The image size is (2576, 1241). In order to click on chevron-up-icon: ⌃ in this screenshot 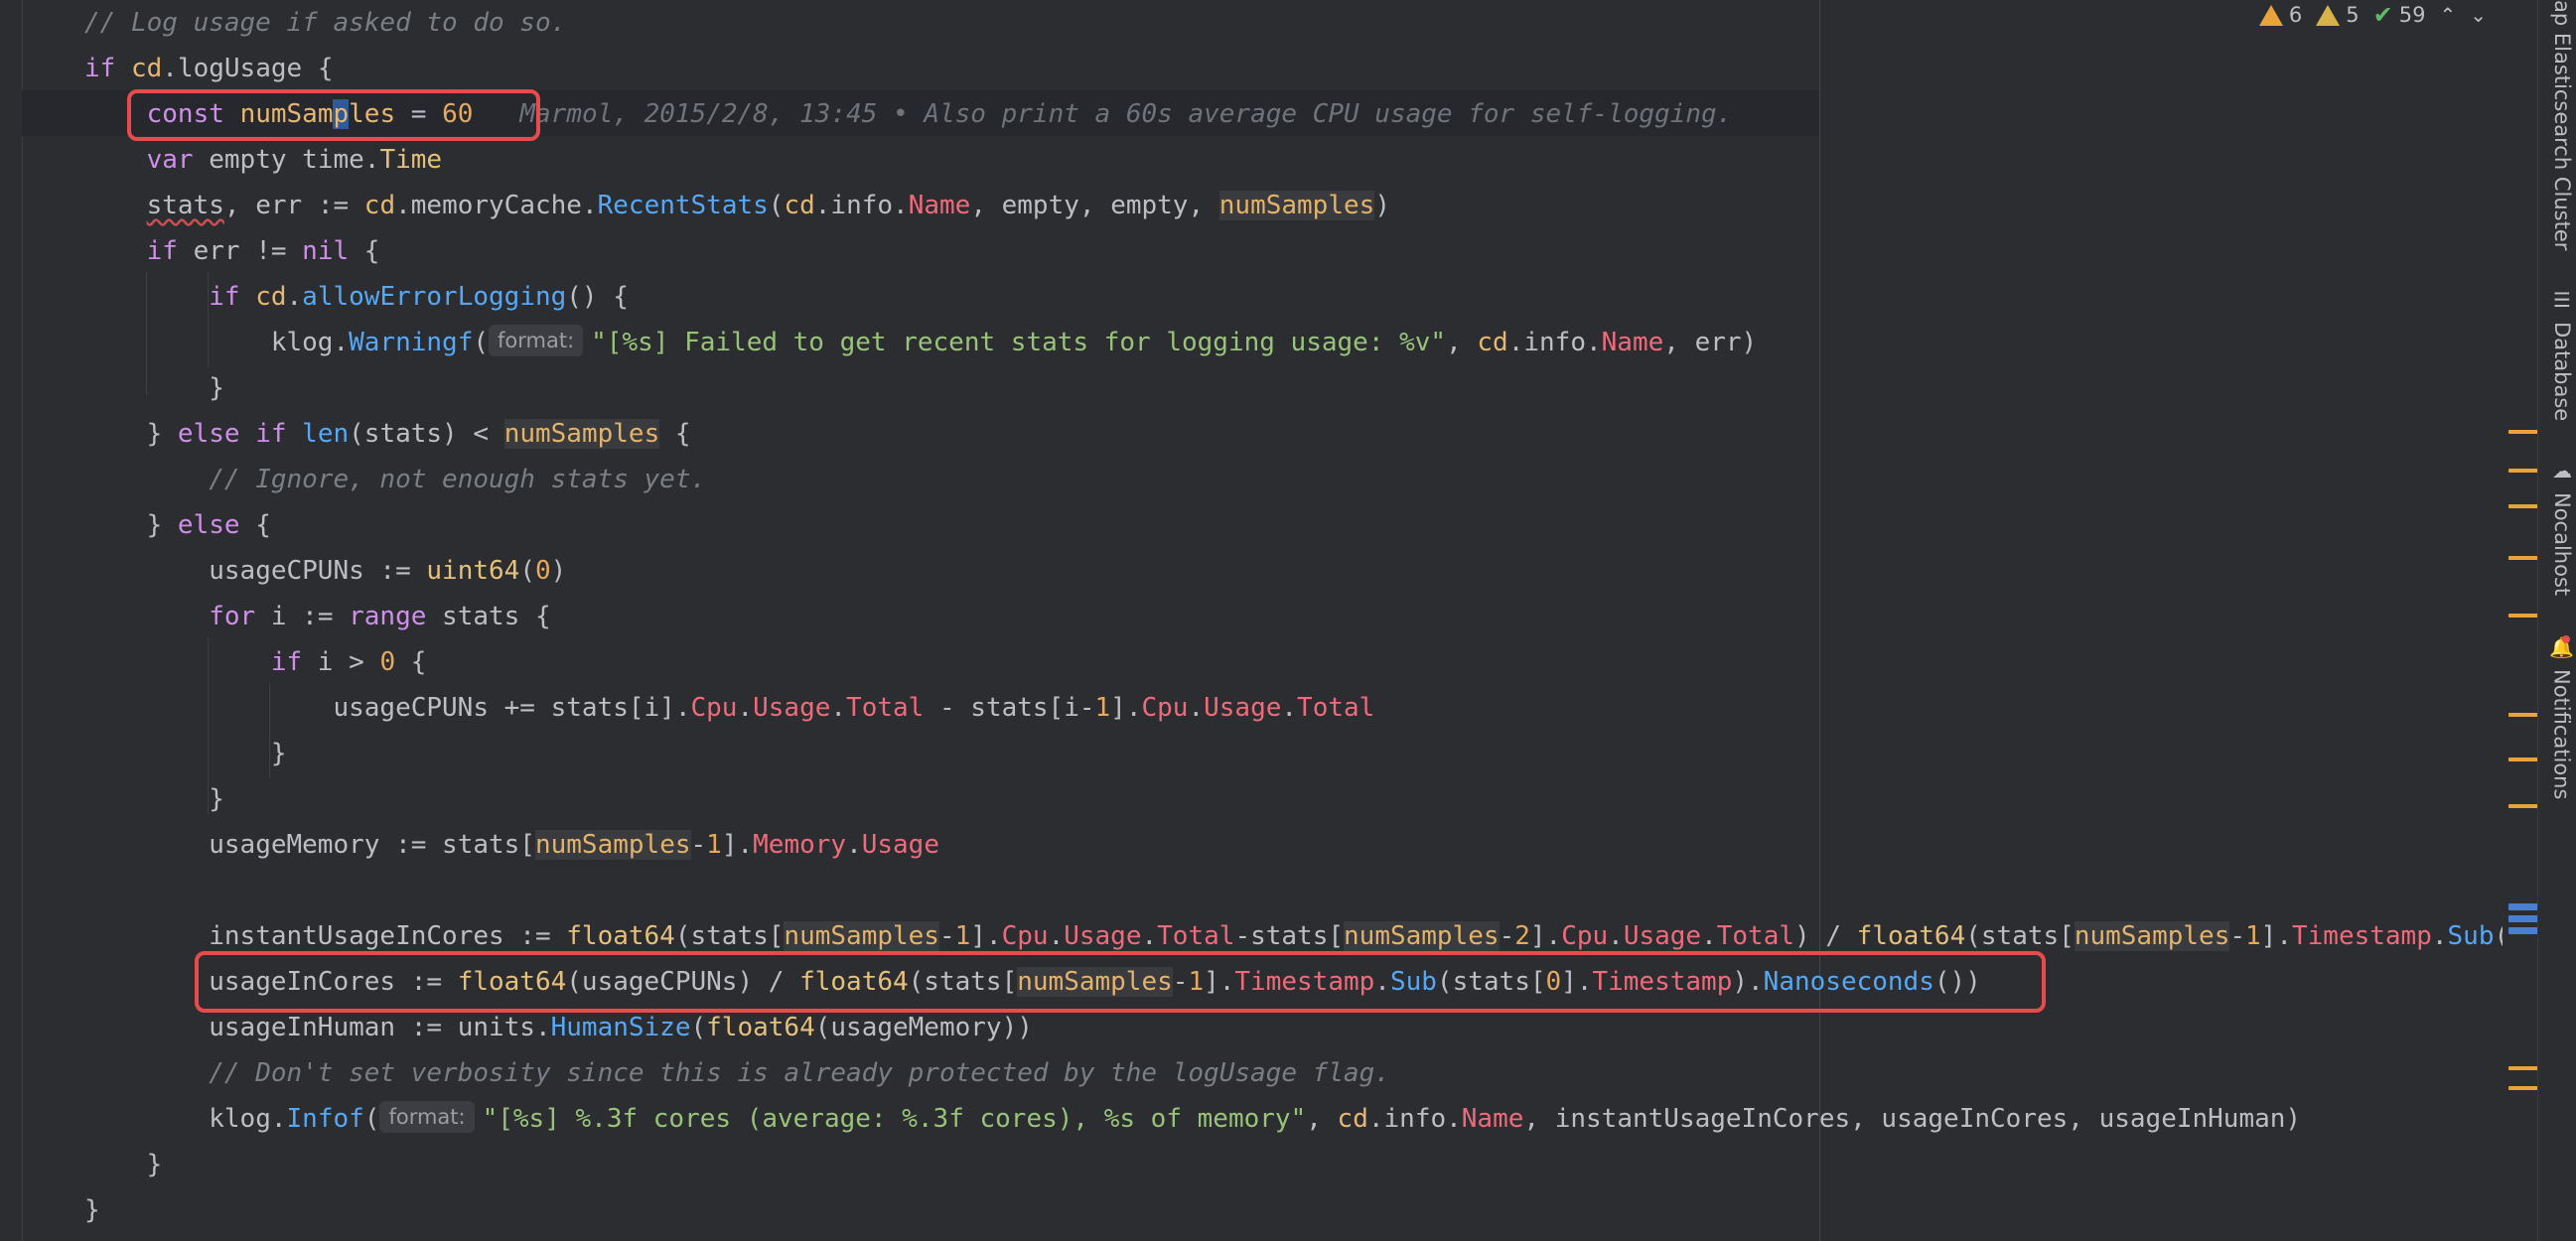, I will do `click(2448, 15)`.